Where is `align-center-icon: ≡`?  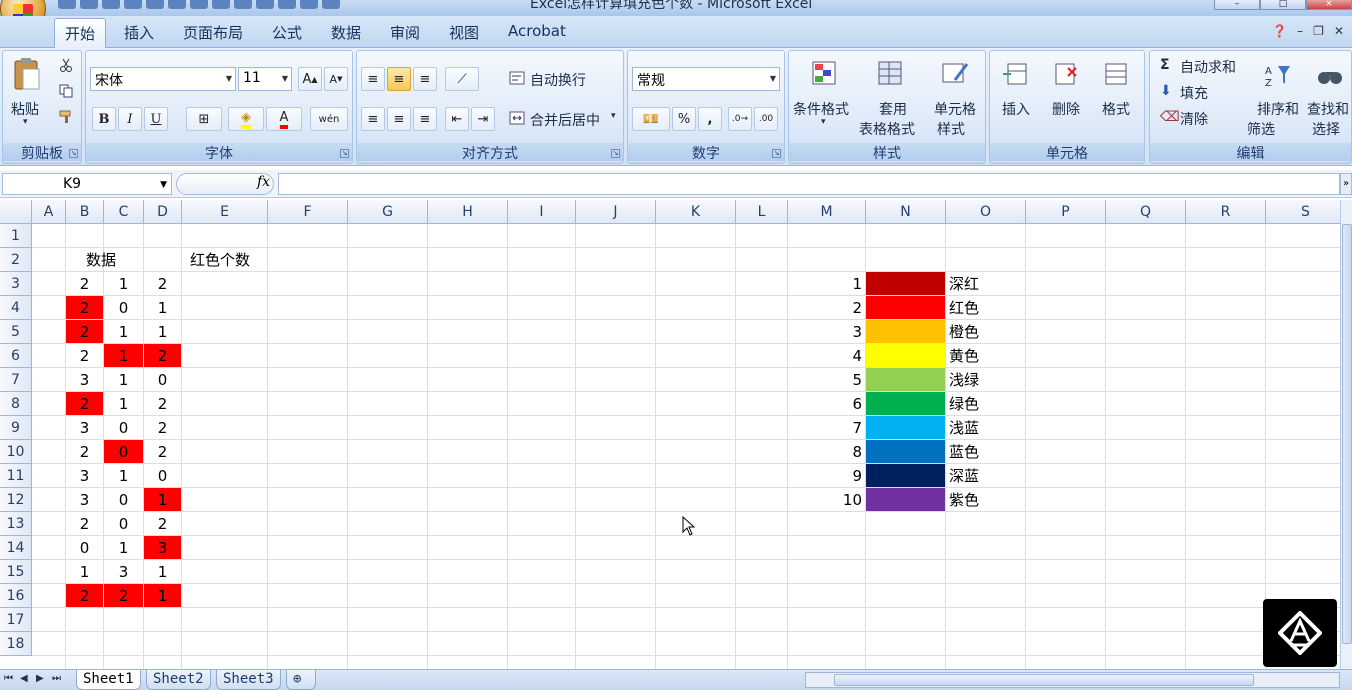
align-center-icon: ≡ is located at coordinates (399, 119).